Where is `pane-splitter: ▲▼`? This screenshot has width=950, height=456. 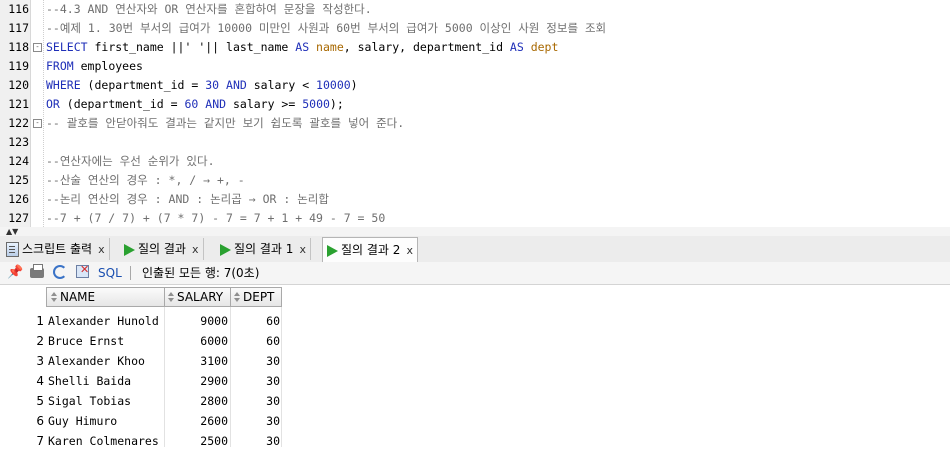 pane-splitter: ▲▼ is located at coordinates (475, 231).